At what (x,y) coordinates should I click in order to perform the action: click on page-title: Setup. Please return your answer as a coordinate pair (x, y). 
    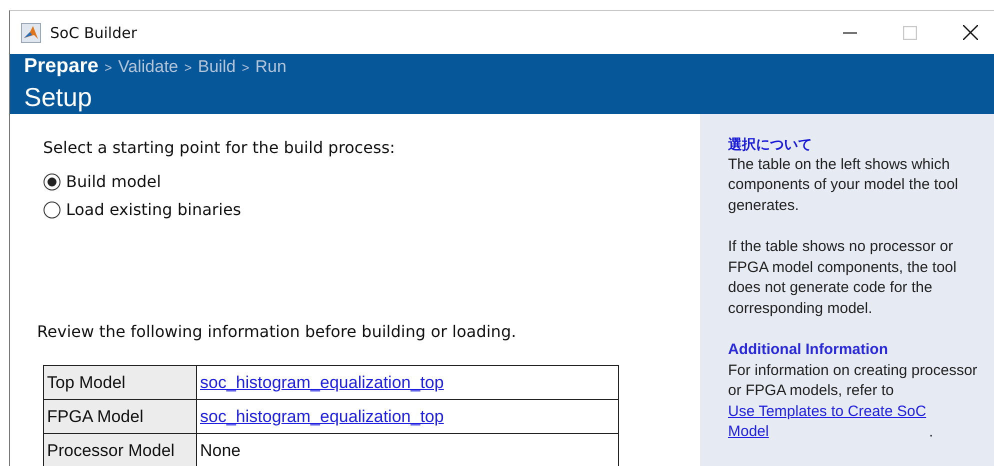
    Looking at the image, I should click on (58, 97).